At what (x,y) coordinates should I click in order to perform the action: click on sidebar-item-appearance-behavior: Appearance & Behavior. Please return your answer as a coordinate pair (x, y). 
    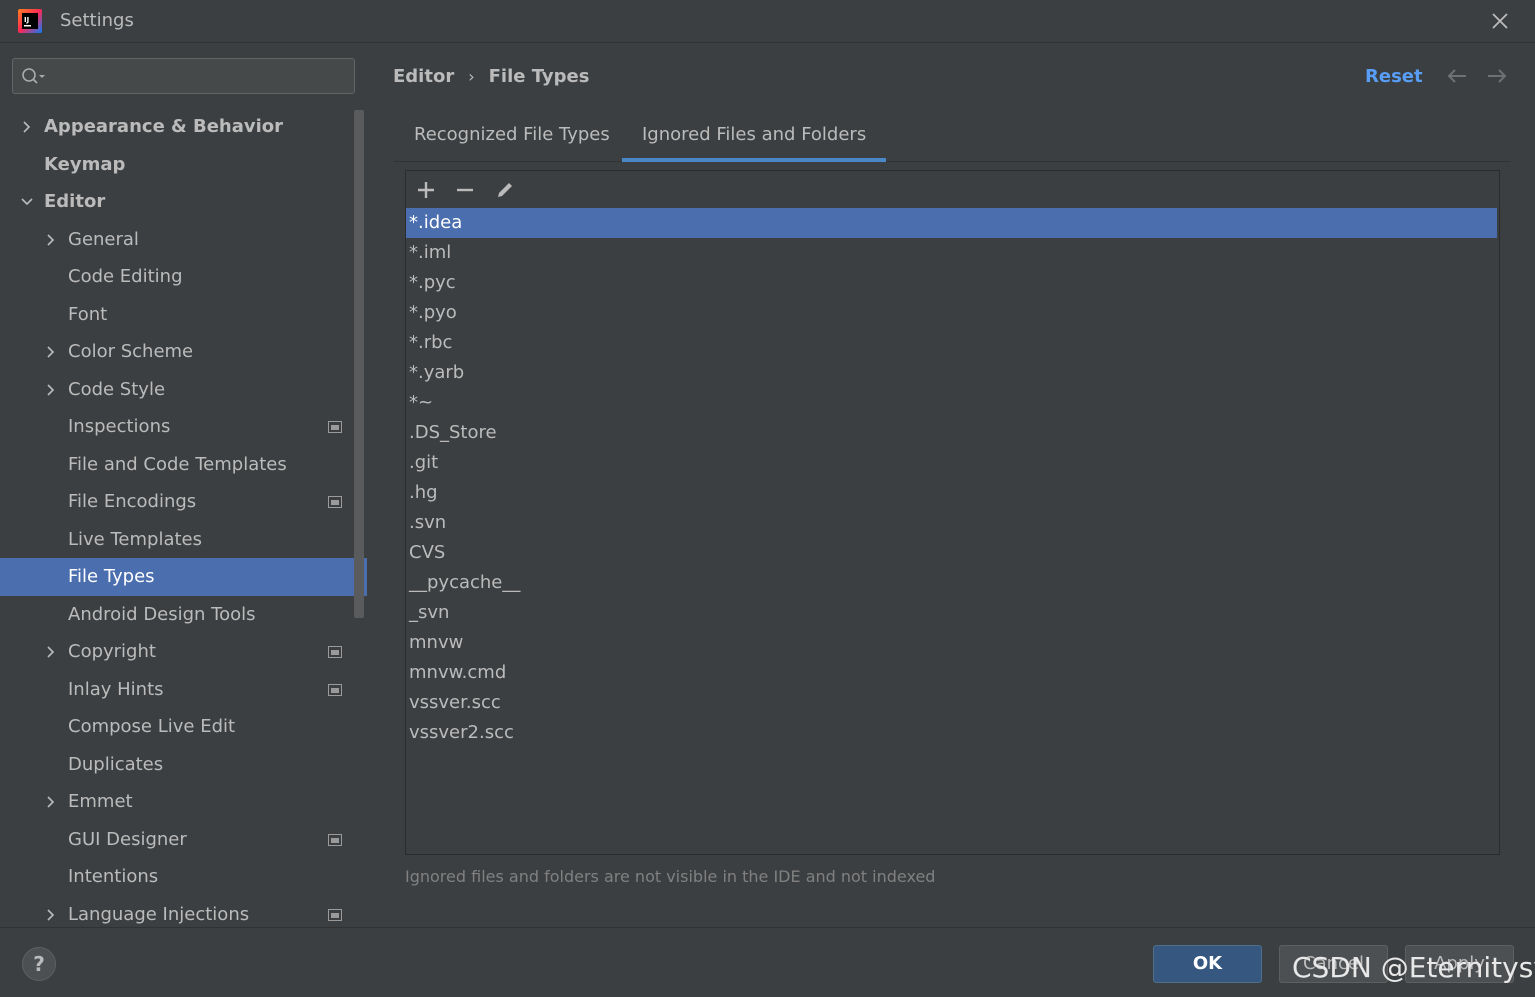
    Looking at the image, I should click on (177, 127).